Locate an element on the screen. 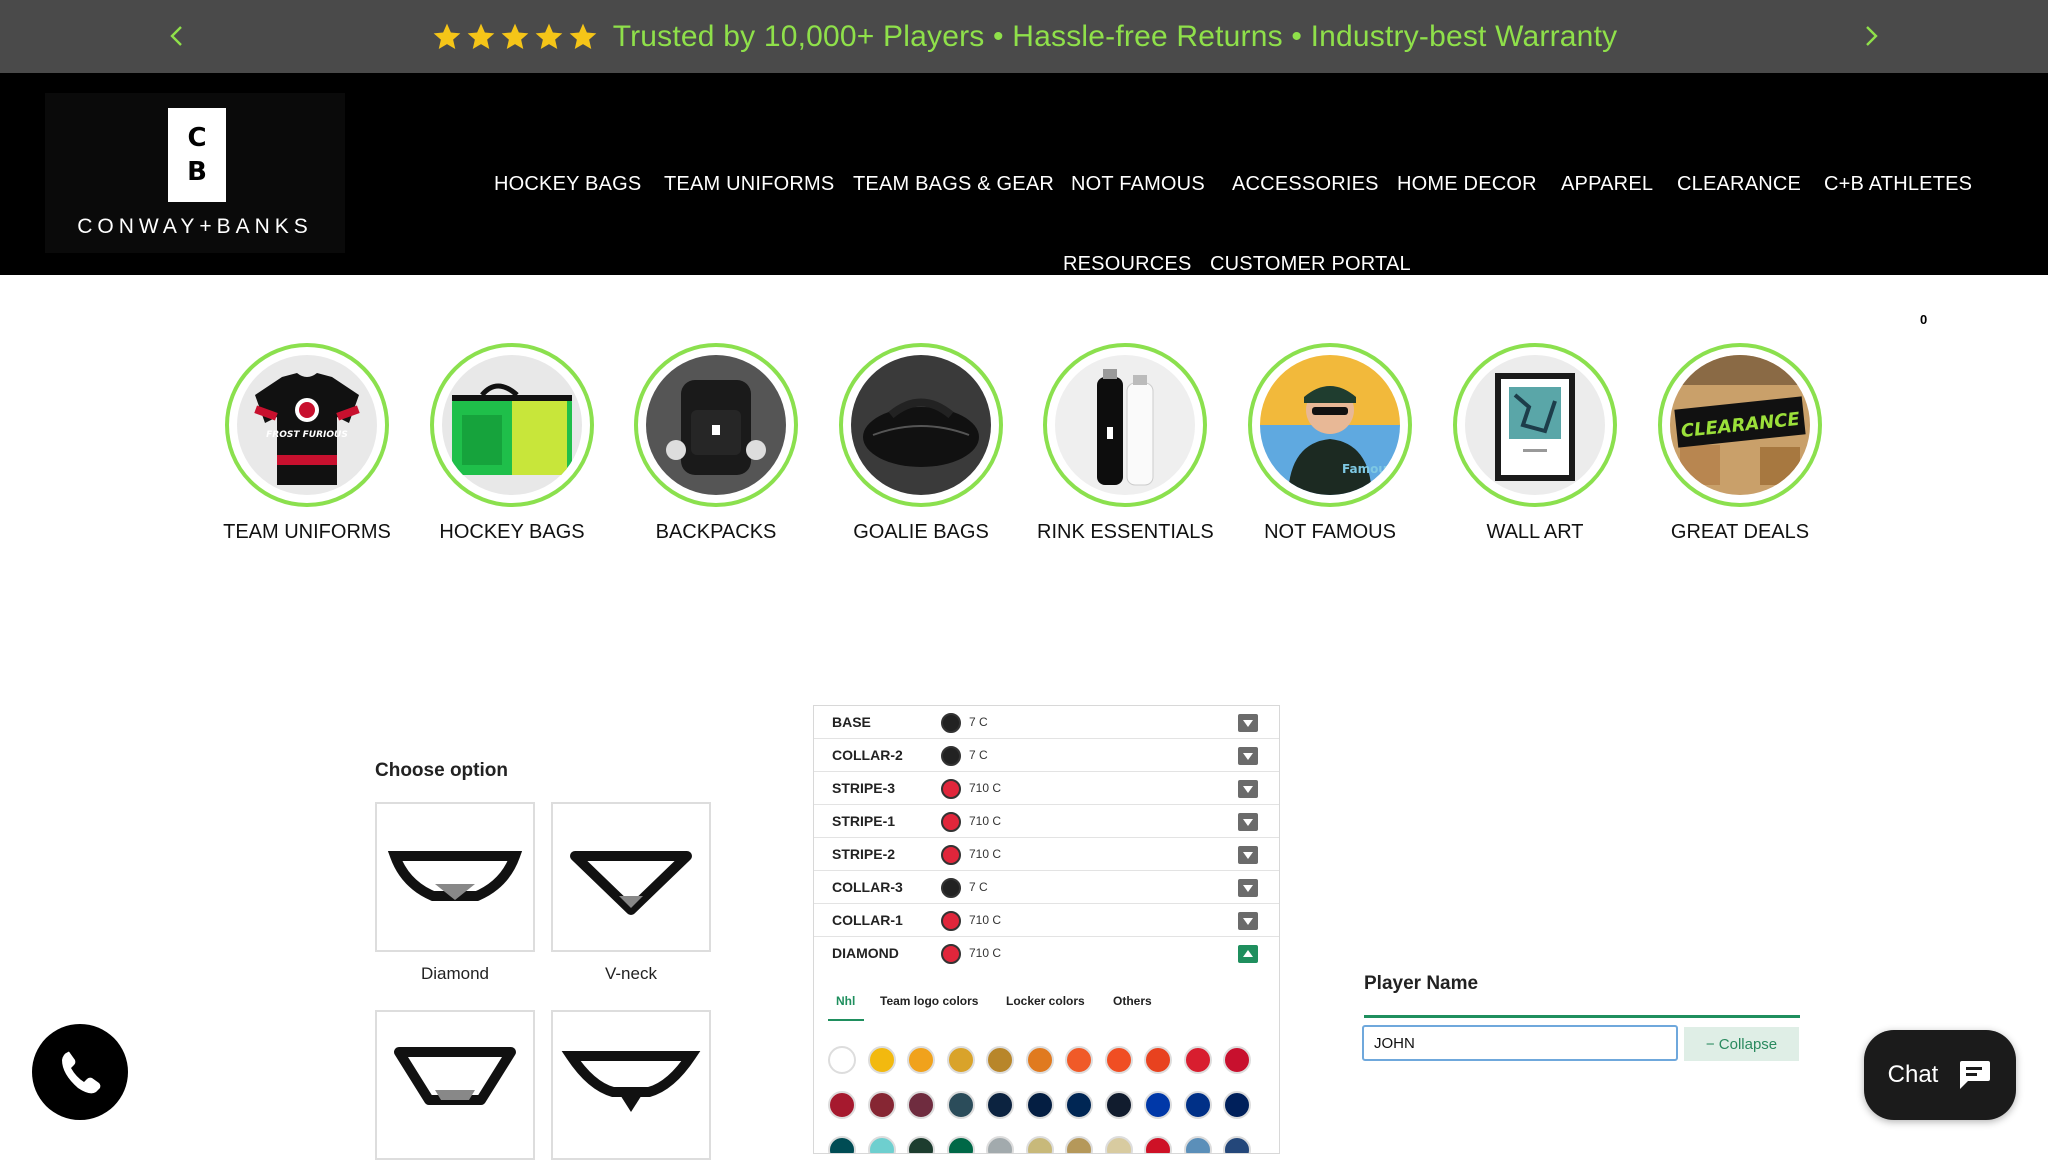  option-label: V-neck is located at coordinates (631, 973).